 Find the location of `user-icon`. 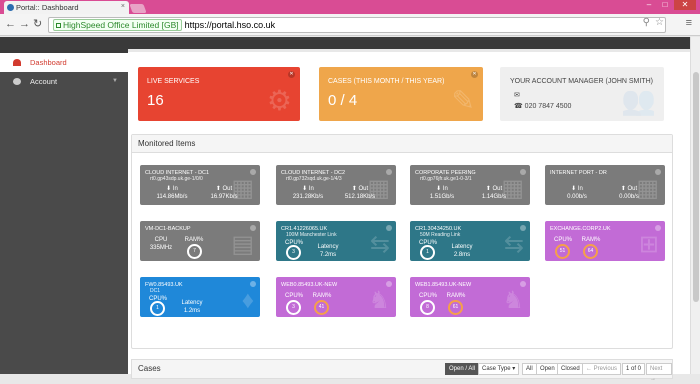

user-icon is located at coordinates (17, 81).